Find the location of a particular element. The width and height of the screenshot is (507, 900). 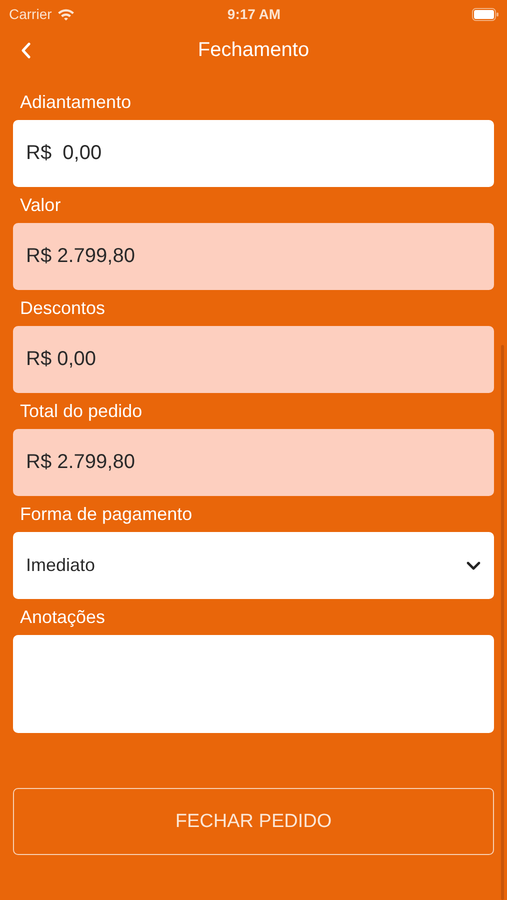

carrier-name: Carrier is located at coordinates (30, 14).